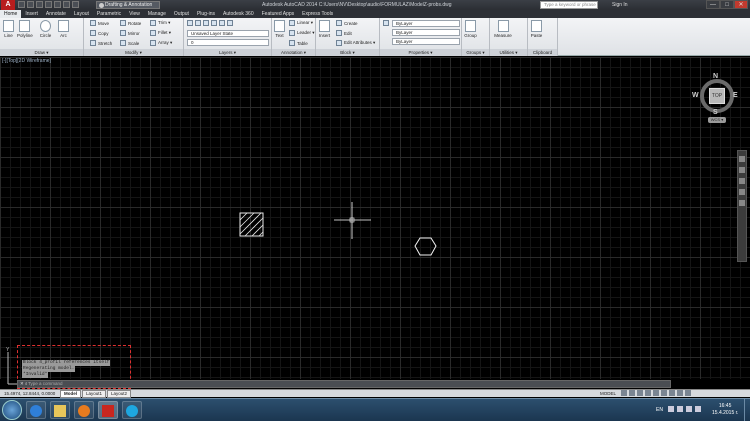 The height and width of the screenshot is (421, 750). Describe the element at coordinates (119, 393) in the screenshot. I see `tab-layout2: Layout2` at that location.